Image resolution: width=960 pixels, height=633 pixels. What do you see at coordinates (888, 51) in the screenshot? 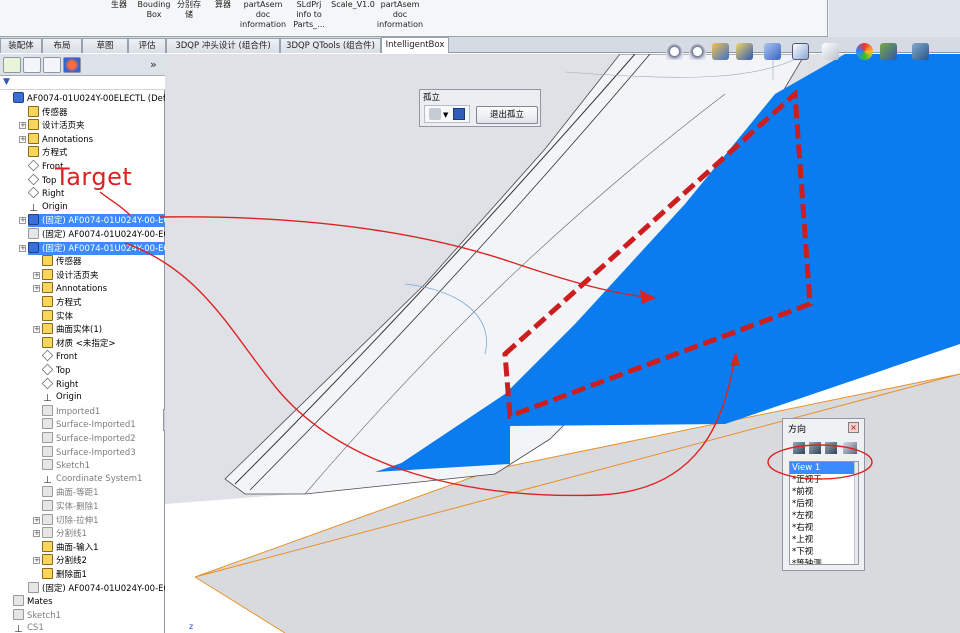
I see `apply-scene-icon` at bounding box center [888, 51].